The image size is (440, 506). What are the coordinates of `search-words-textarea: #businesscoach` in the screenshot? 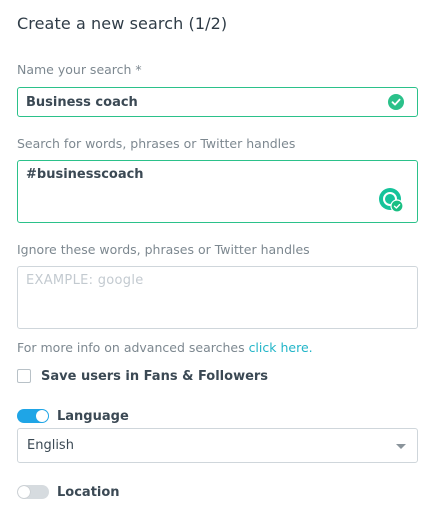 It's located at (217, 191).